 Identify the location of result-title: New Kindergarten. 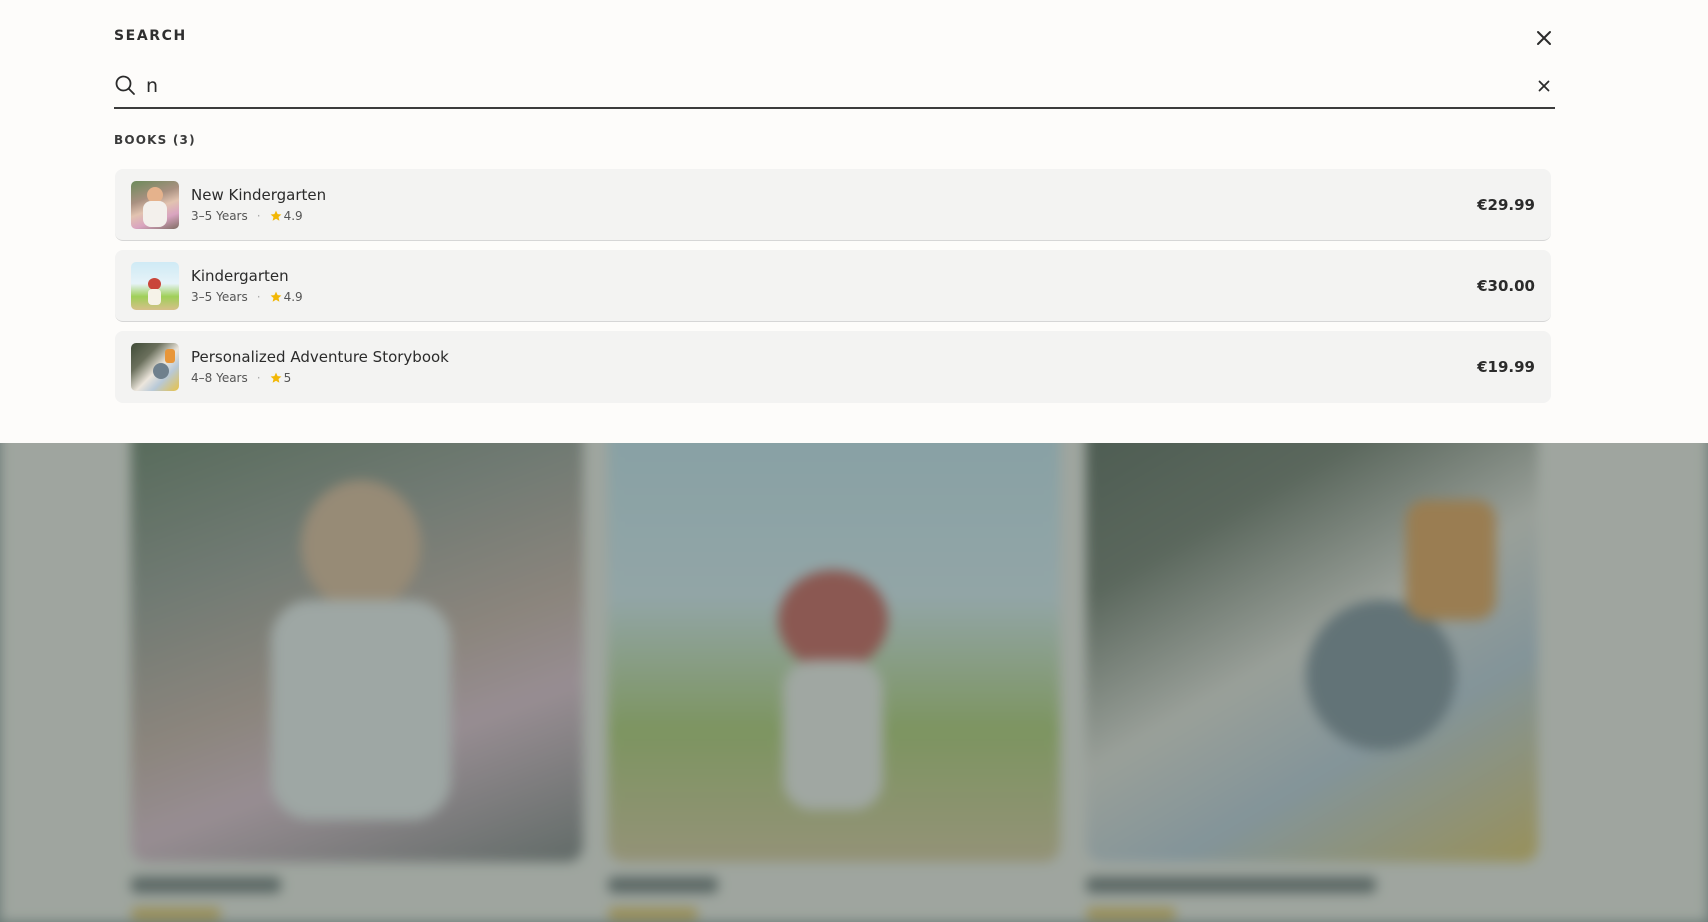
(259, 195).